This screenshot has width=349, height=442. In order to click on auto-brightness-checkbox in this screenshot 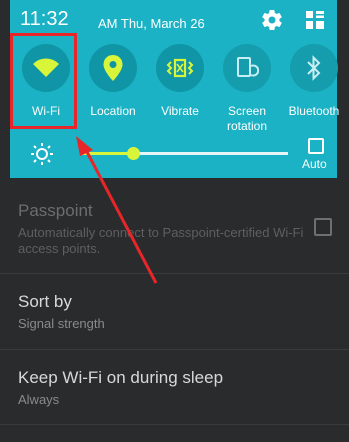, I will do `click(316, 146)`.